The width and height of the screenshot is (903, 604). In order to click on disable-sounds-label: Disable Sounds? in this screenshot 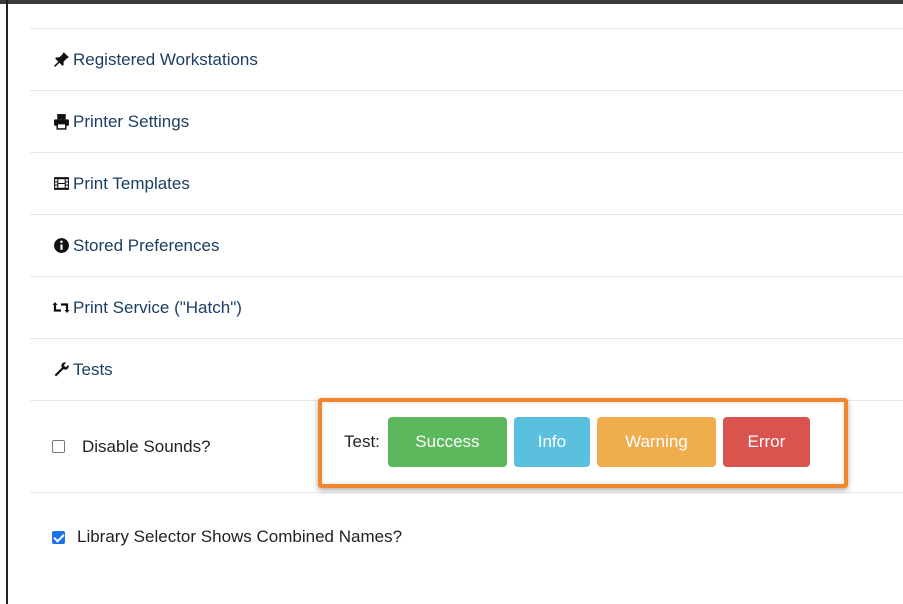, I will do `click(146, 447)`.